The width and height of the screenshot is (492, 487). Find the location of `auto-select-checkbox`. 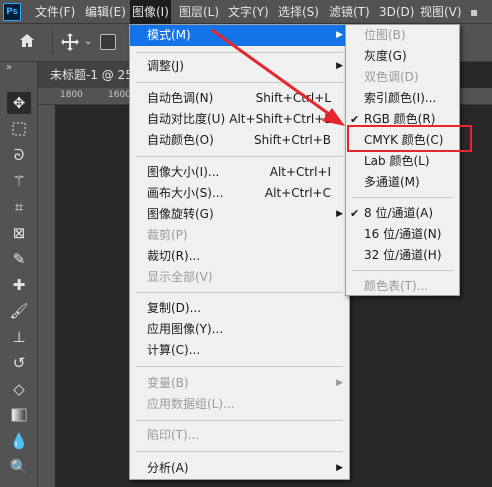

auto-select-checkbox is located at coordinates (108, 42).